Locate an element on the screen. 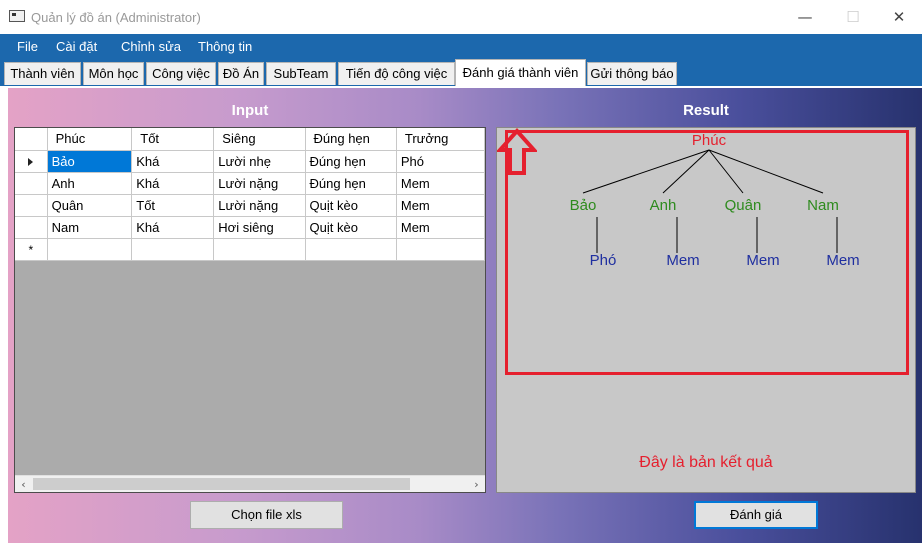 Image resolution: width=922 pixels, height=543 pixels. new-row-icon: * is located at coordinates (31, 249).